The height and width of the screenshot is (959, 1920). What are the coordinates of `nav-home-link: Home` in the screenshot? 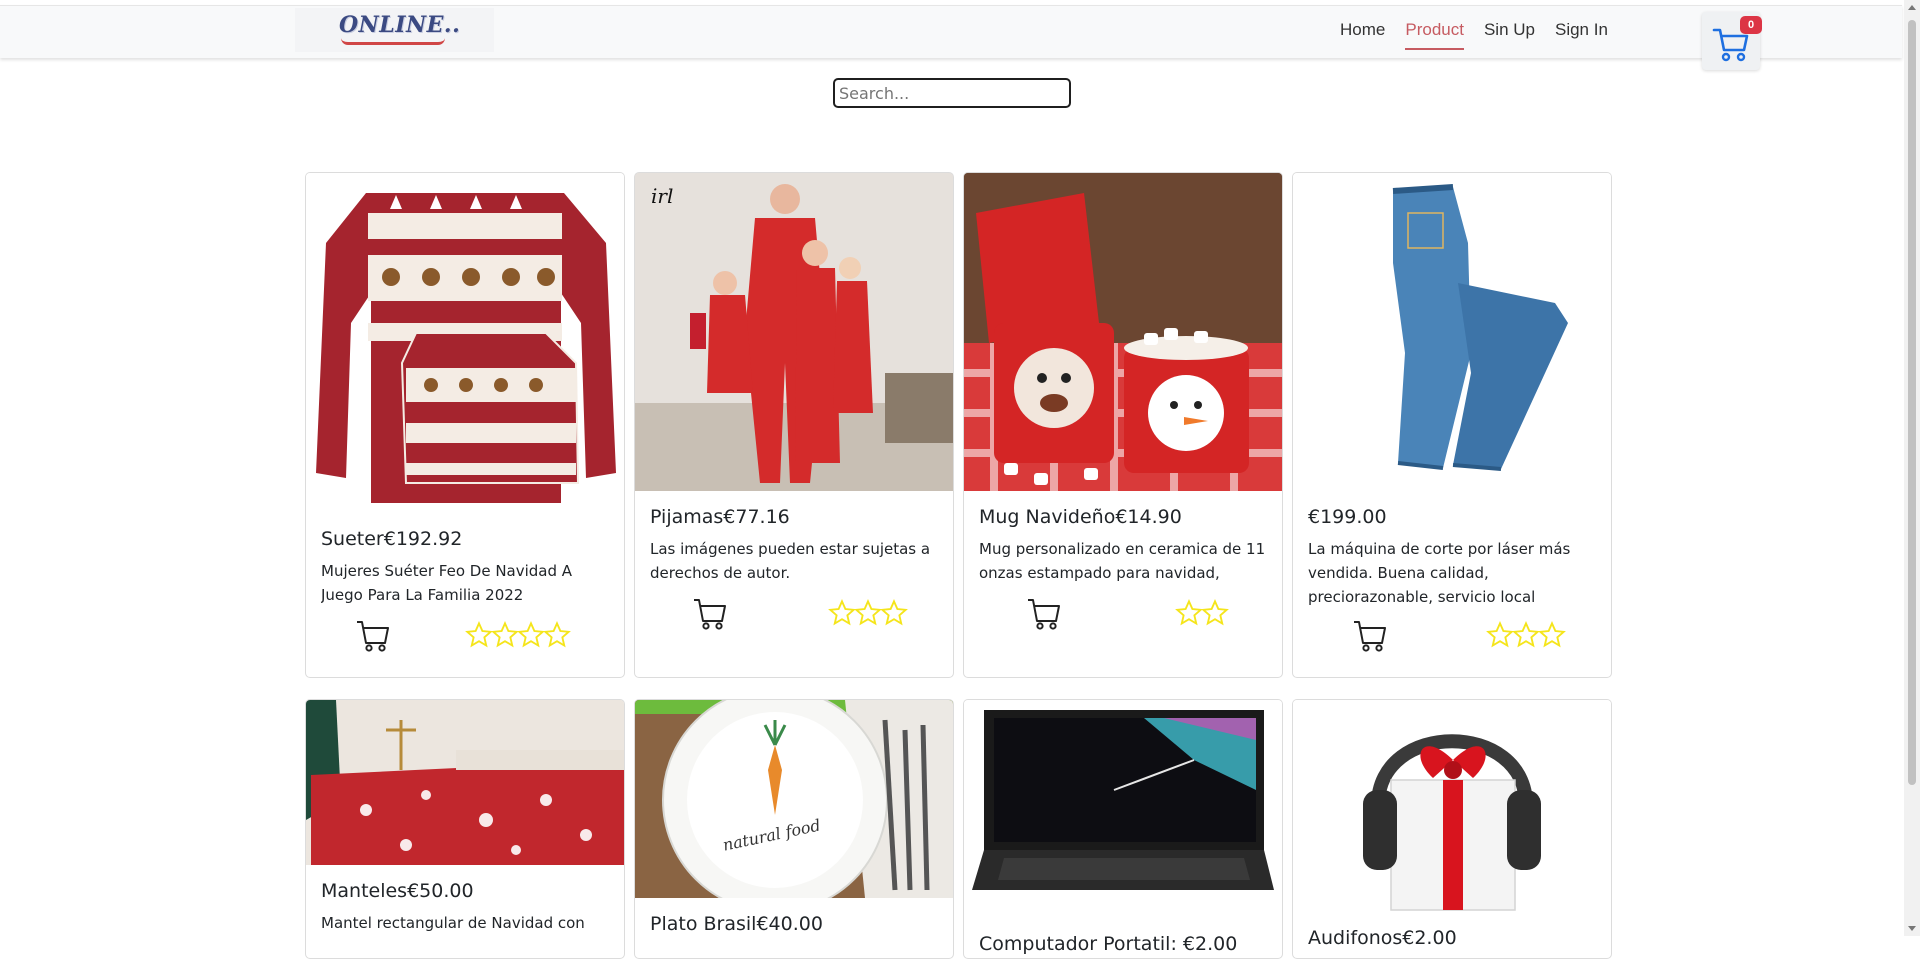 It's located at (1362, 35).